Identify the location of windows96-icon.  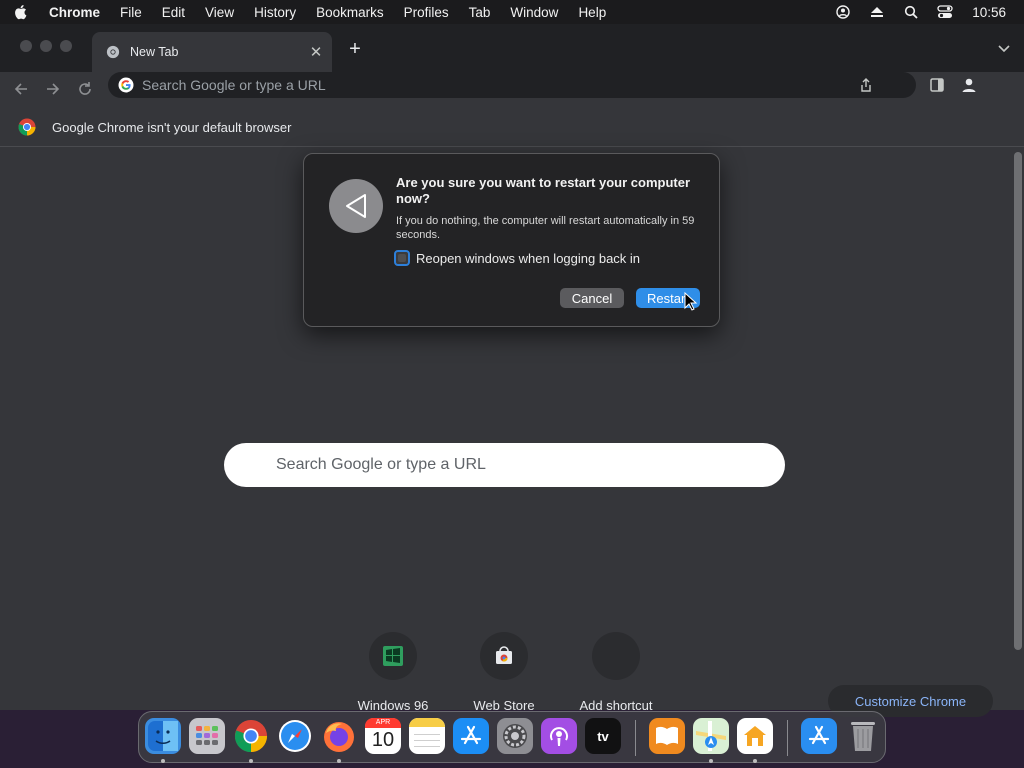
(393, 656).